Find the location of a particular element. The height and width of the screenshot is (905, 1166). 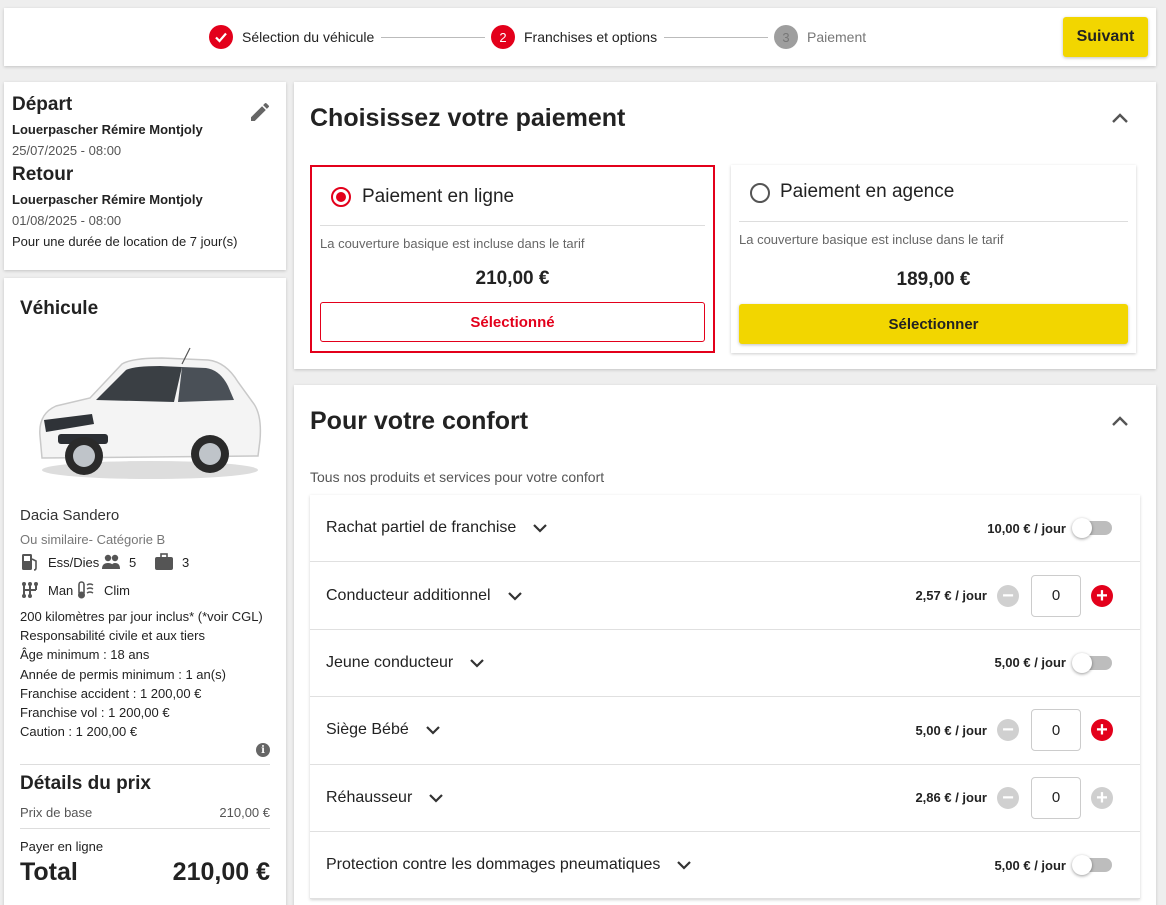

step-deductibles-options: 2 Franchises et options is located at coordinates (574, 37).